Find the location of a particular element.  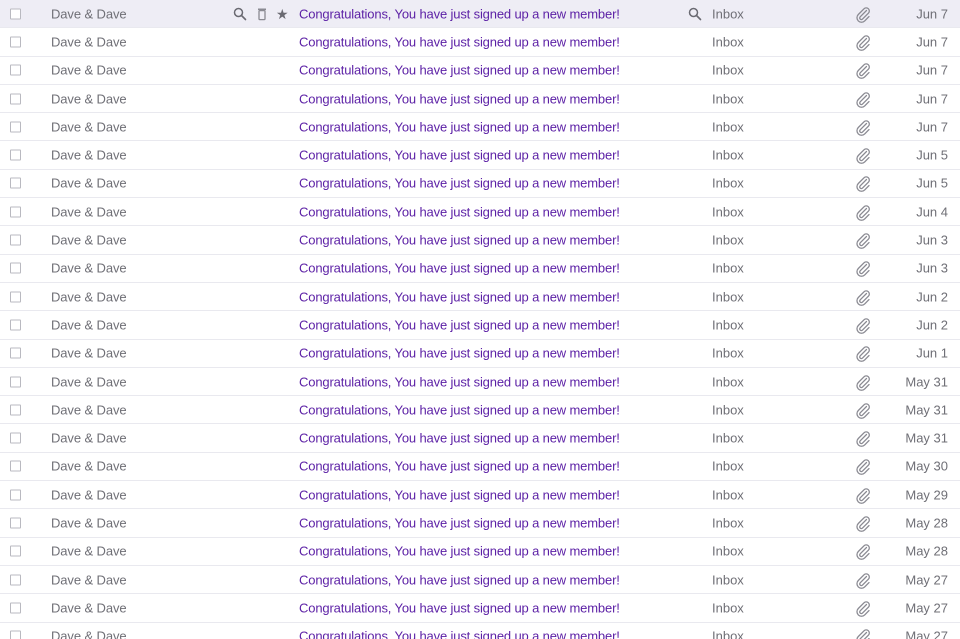

received-date: Jun 3 is located at coordinates (932, 268).